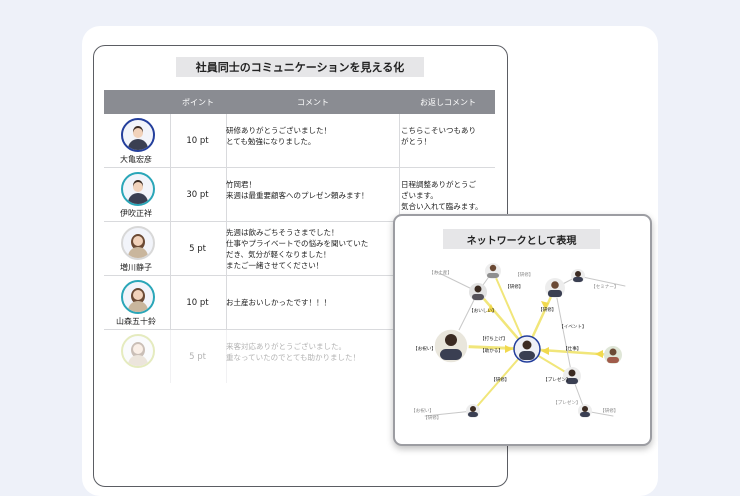 This screenshot has height=496, width=740. What do you see at coordinates (136, 321) in the screenshot?
I see `employee-name: 山森五十鈴` at bounding box center [136, 321].